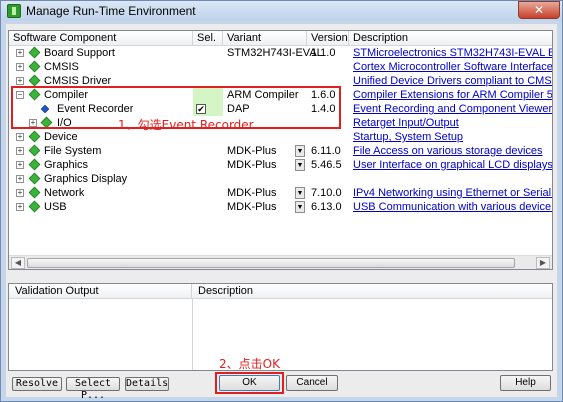  I want to click on horizontal-scrollbar: ◀ ▶, so click(280, 262).